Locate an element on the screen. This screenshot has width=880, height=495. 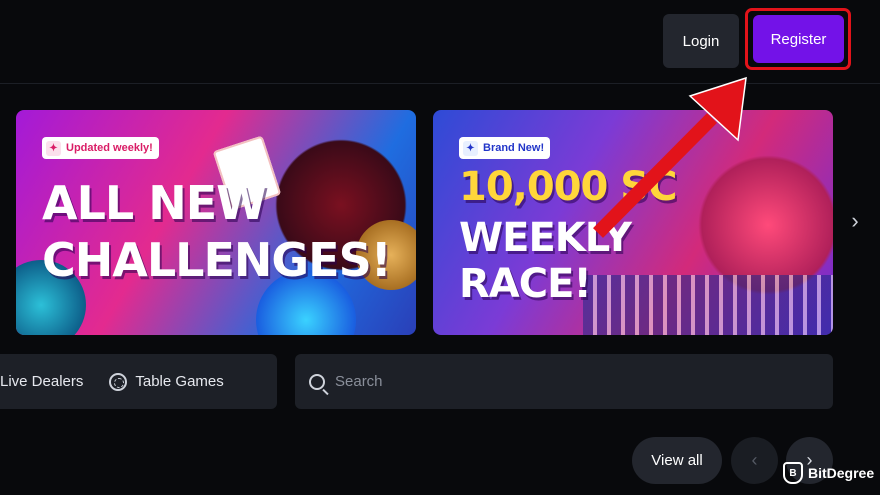
login-button: Login is located at coordinates (701, 41).